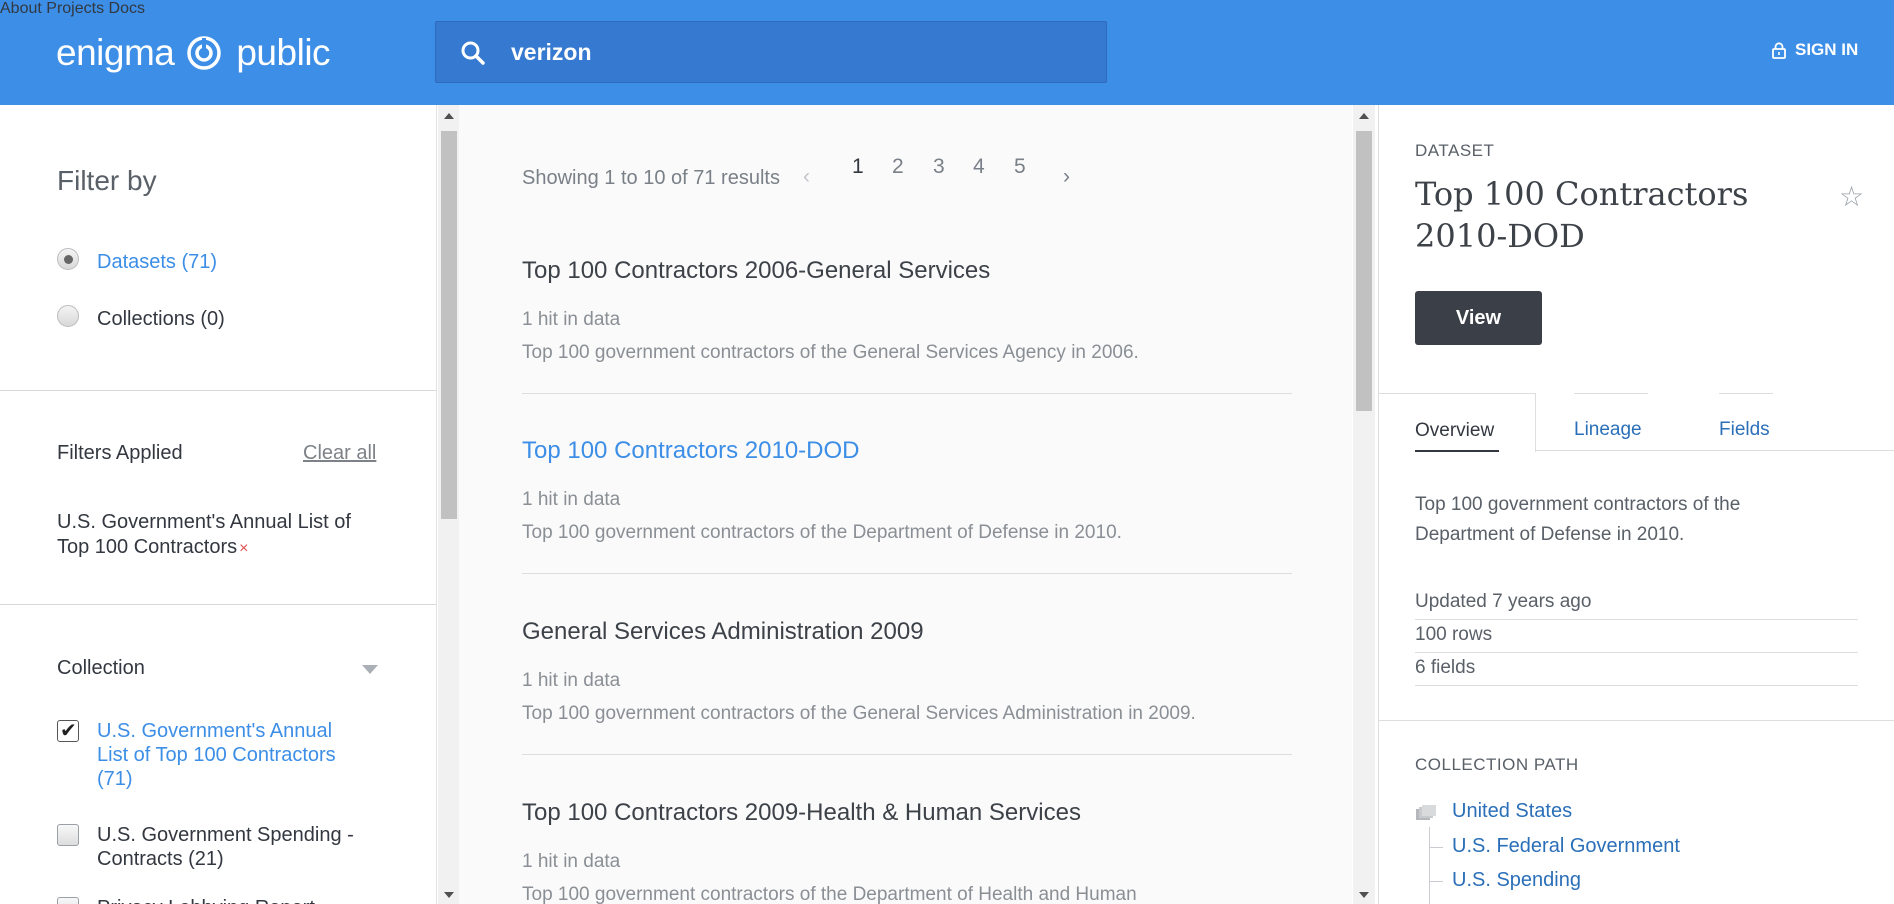 Image resolution: width=1894 pixels, height=904 pixels. I want to click on page-1: 1, so click(858, 167).